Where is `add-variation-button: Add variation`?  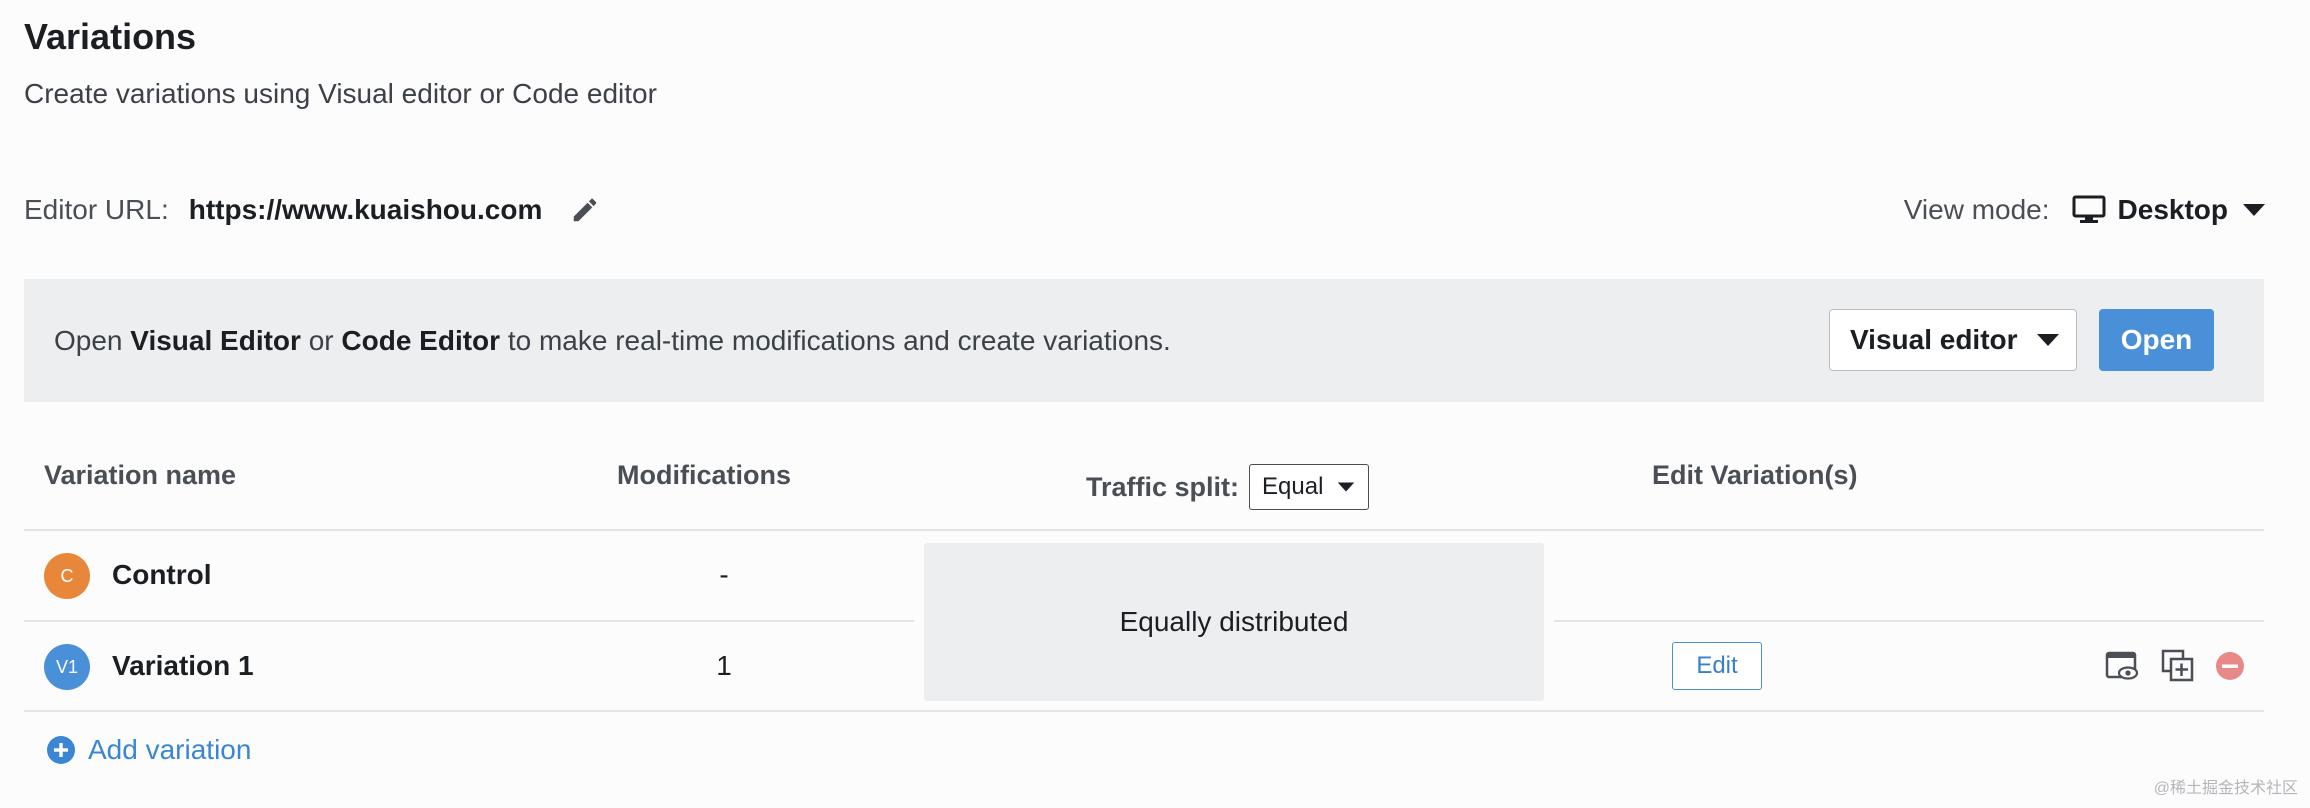
add-variation-button: Add variation is located at coordinates (148, 750).